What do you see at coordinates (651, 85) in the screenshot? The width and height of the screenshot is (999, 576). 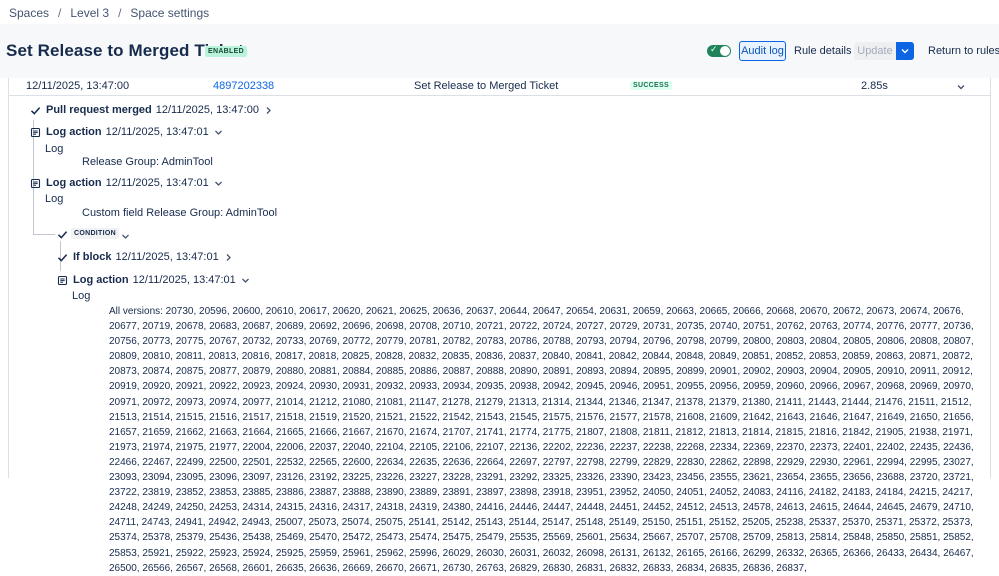 I see `status-badge: SUCCESS` at bounding box center [651, 85].